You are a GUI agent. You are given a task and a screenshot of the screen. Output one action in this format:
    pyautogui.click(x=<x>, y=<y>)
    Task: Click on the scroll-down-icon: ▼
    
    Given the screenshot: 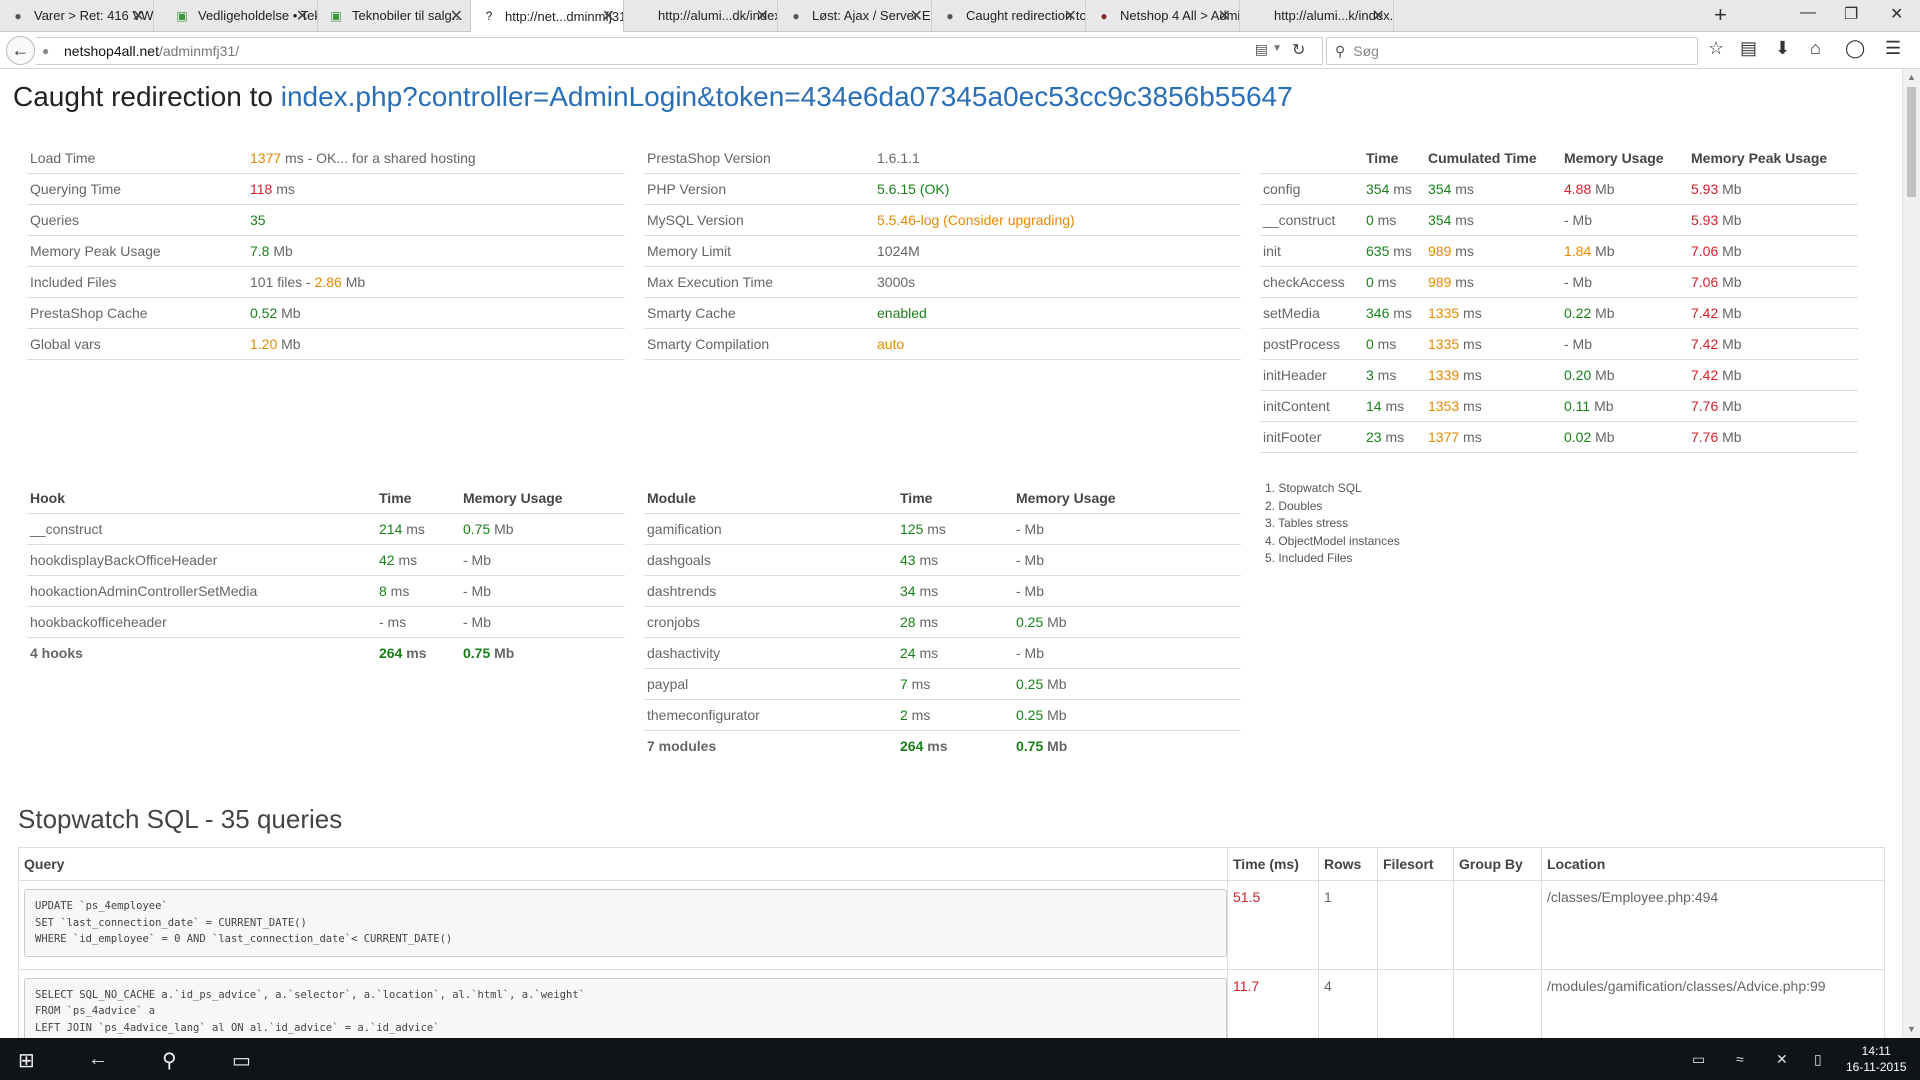 What is the action you would take?
    pyautogui.click(x=1911, y=1029)
    